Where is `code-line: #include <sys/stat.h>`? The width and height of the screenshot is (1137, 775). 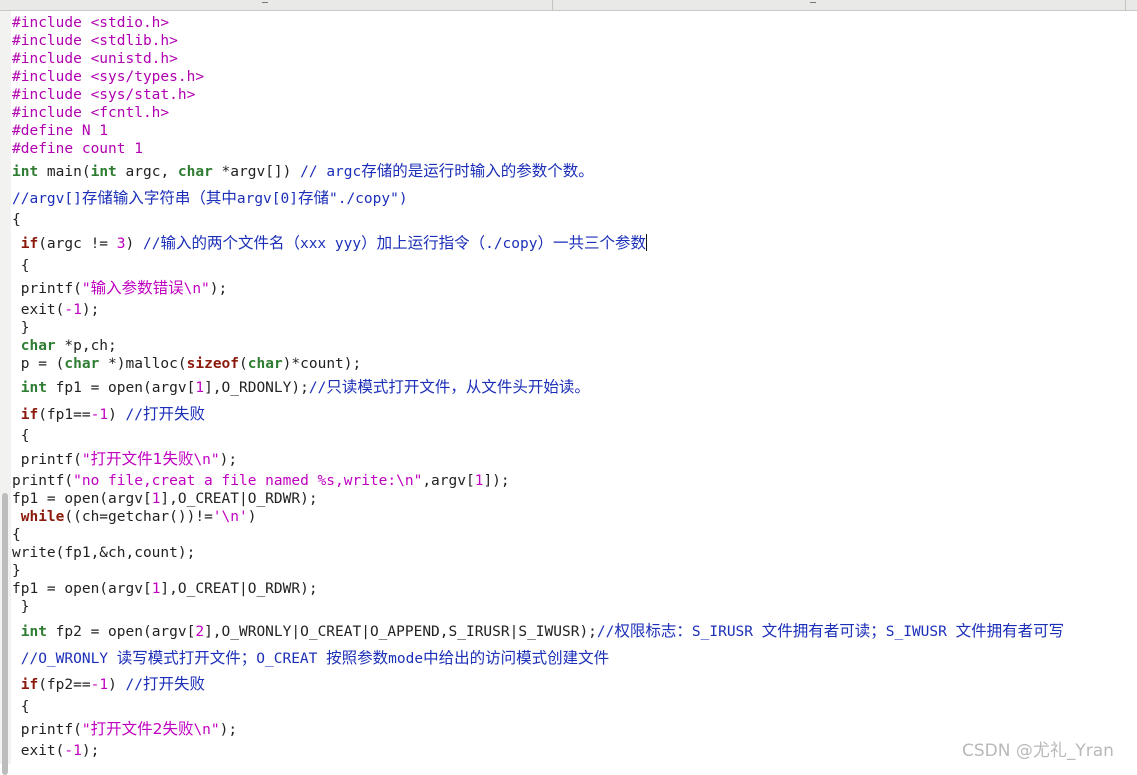
code-line: #include <sys/stat.h> is located at coordinates (103, 95).